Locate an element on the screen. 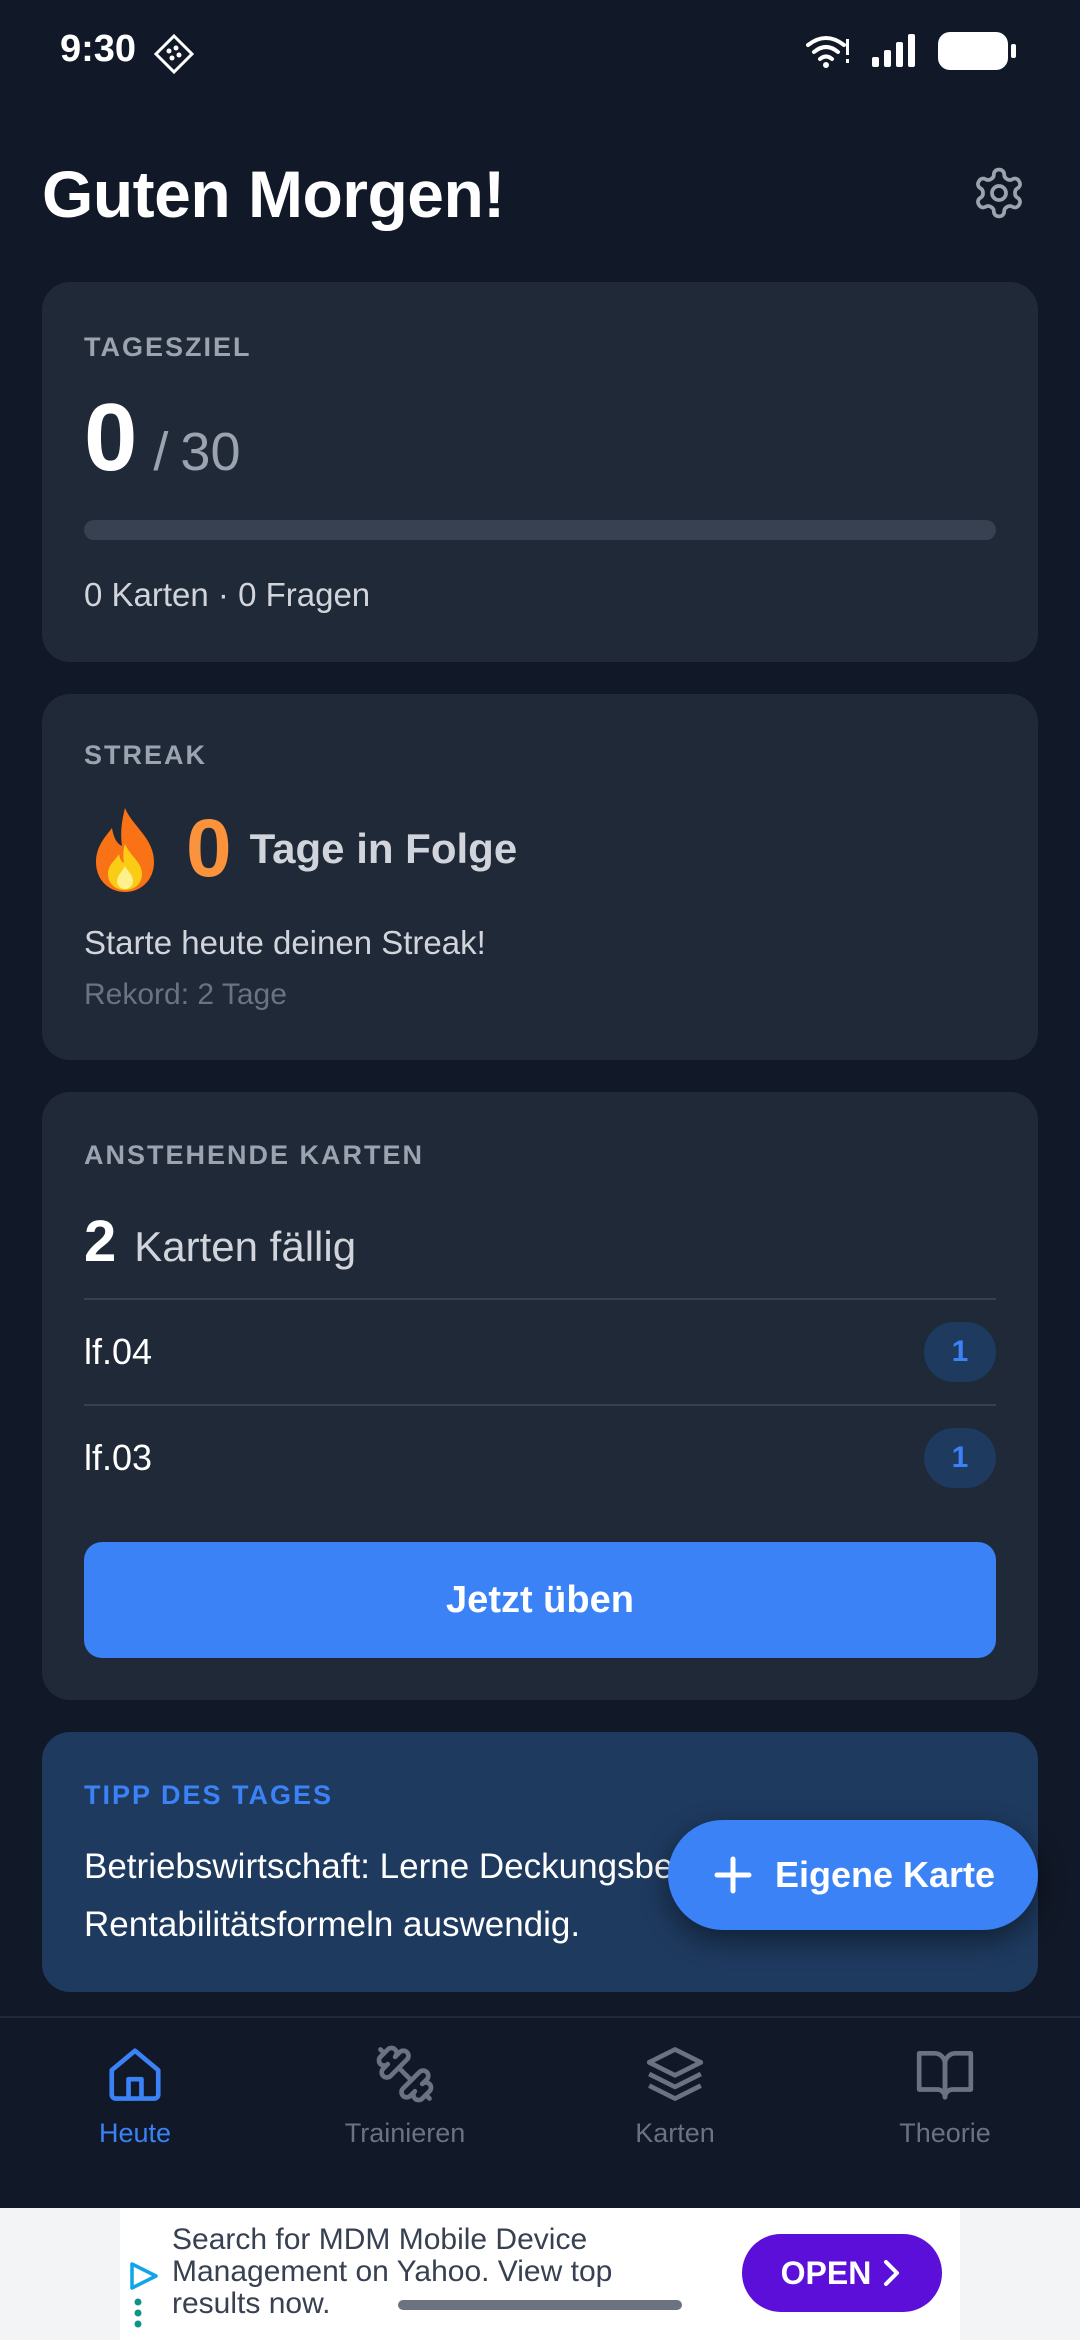  ad-open-button: OPEN is located at coordinates (842, 2273).